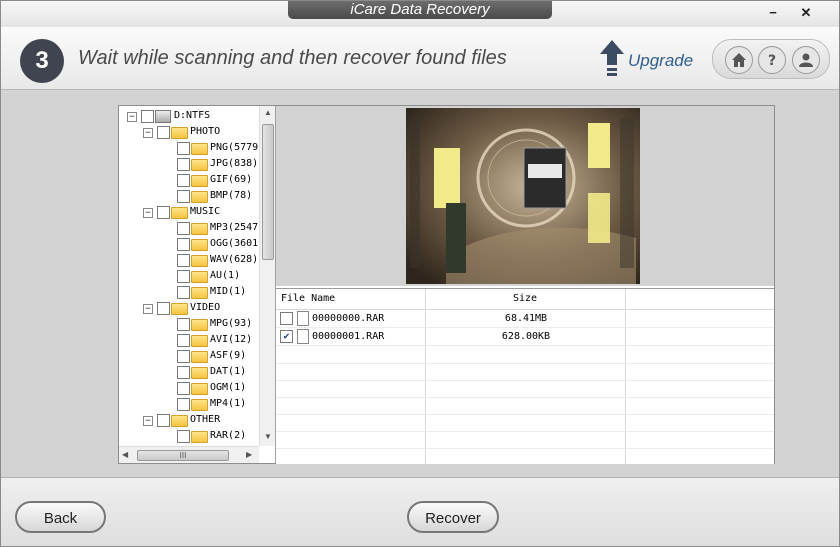 This screenshot has height=547, width=840. What do you see at coordinates (228, 291) in the screenshot?
I see `tree-node-label: MID(1)` at bounding box center [228, 291].